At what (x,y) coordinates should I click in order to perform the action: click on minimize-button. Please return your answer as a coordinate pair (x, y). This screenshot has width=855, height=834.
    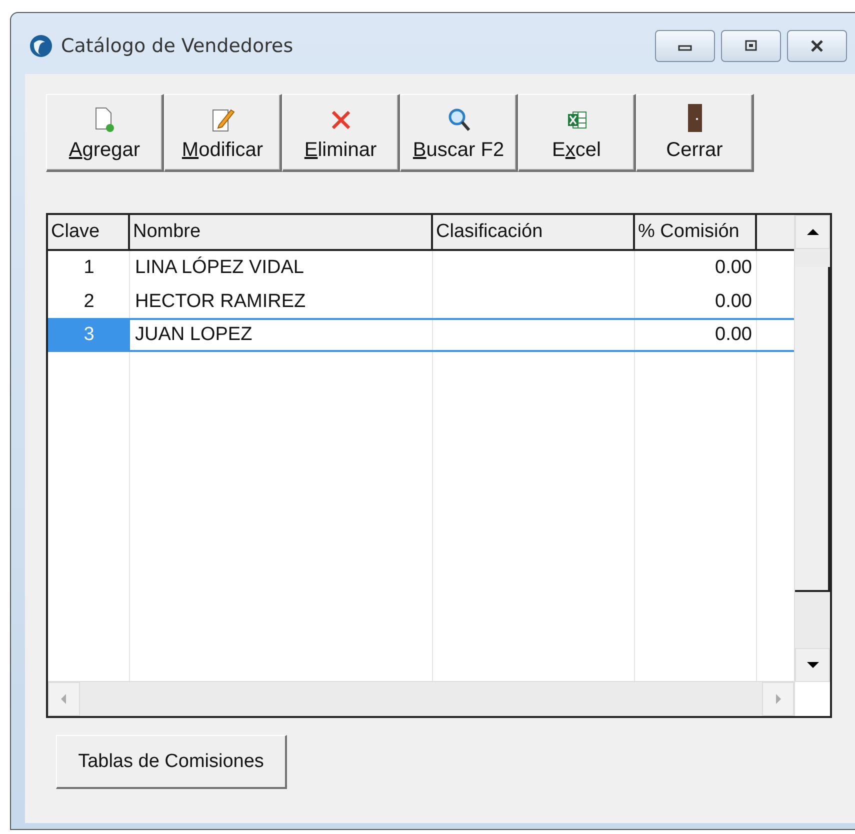
    Looking at the image, I should click on (685, 46).